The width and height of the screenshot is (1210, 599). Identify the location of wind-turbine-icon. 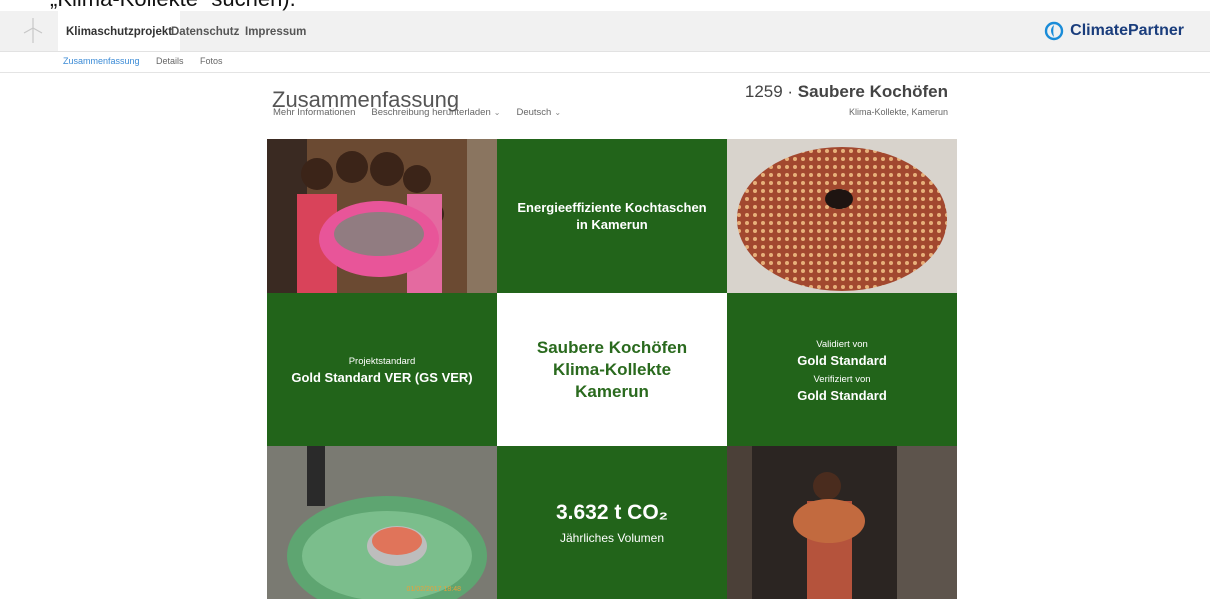
(33, 30).